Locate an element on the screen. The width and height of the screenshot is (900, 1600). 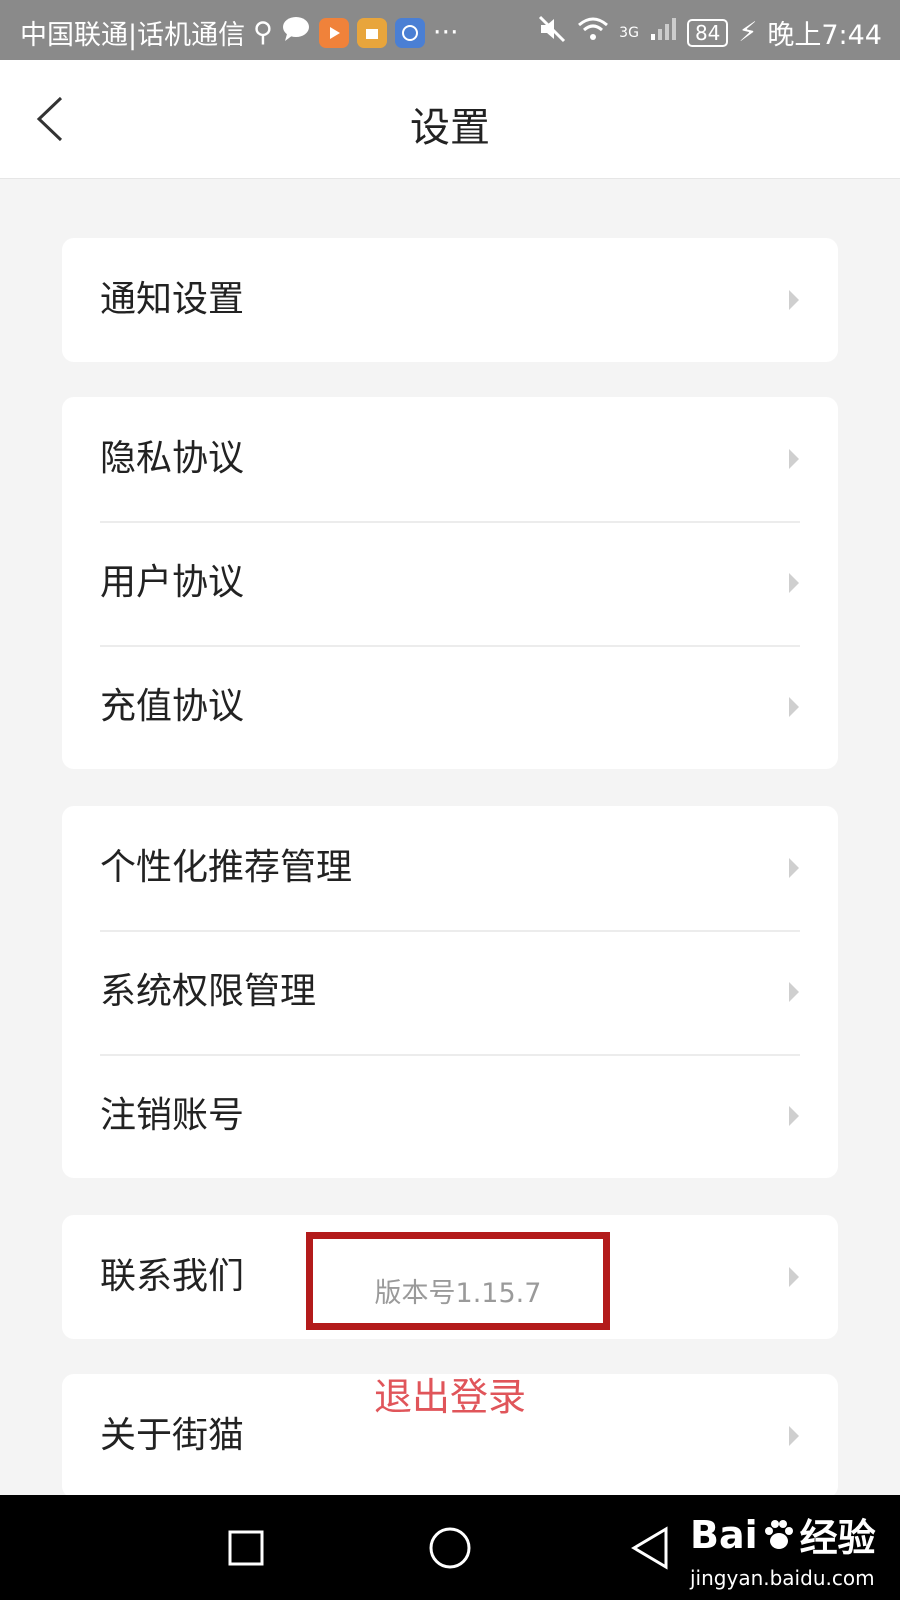
usb-icon: ⚲ is located at coordinates (263, 32).